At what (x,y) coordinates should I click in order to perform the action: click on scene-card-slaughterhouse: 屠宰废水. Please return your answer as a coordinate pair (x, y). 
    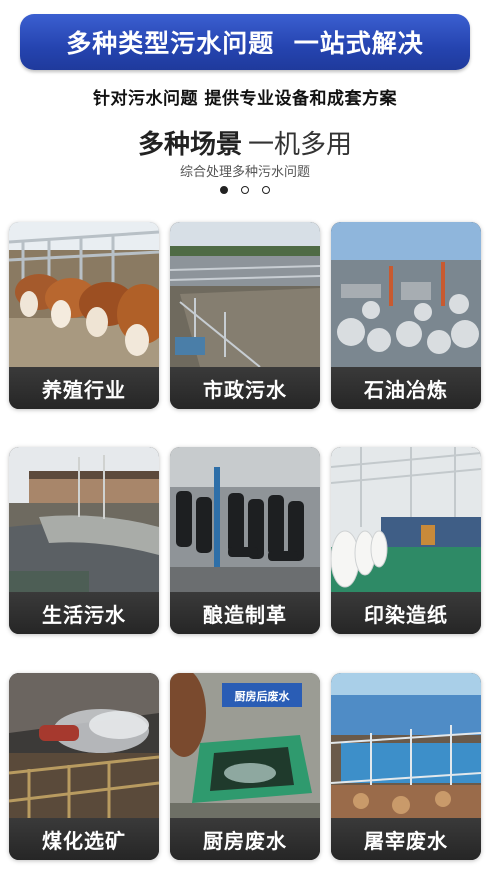
    Looking at the image, I should click on (406, 766).